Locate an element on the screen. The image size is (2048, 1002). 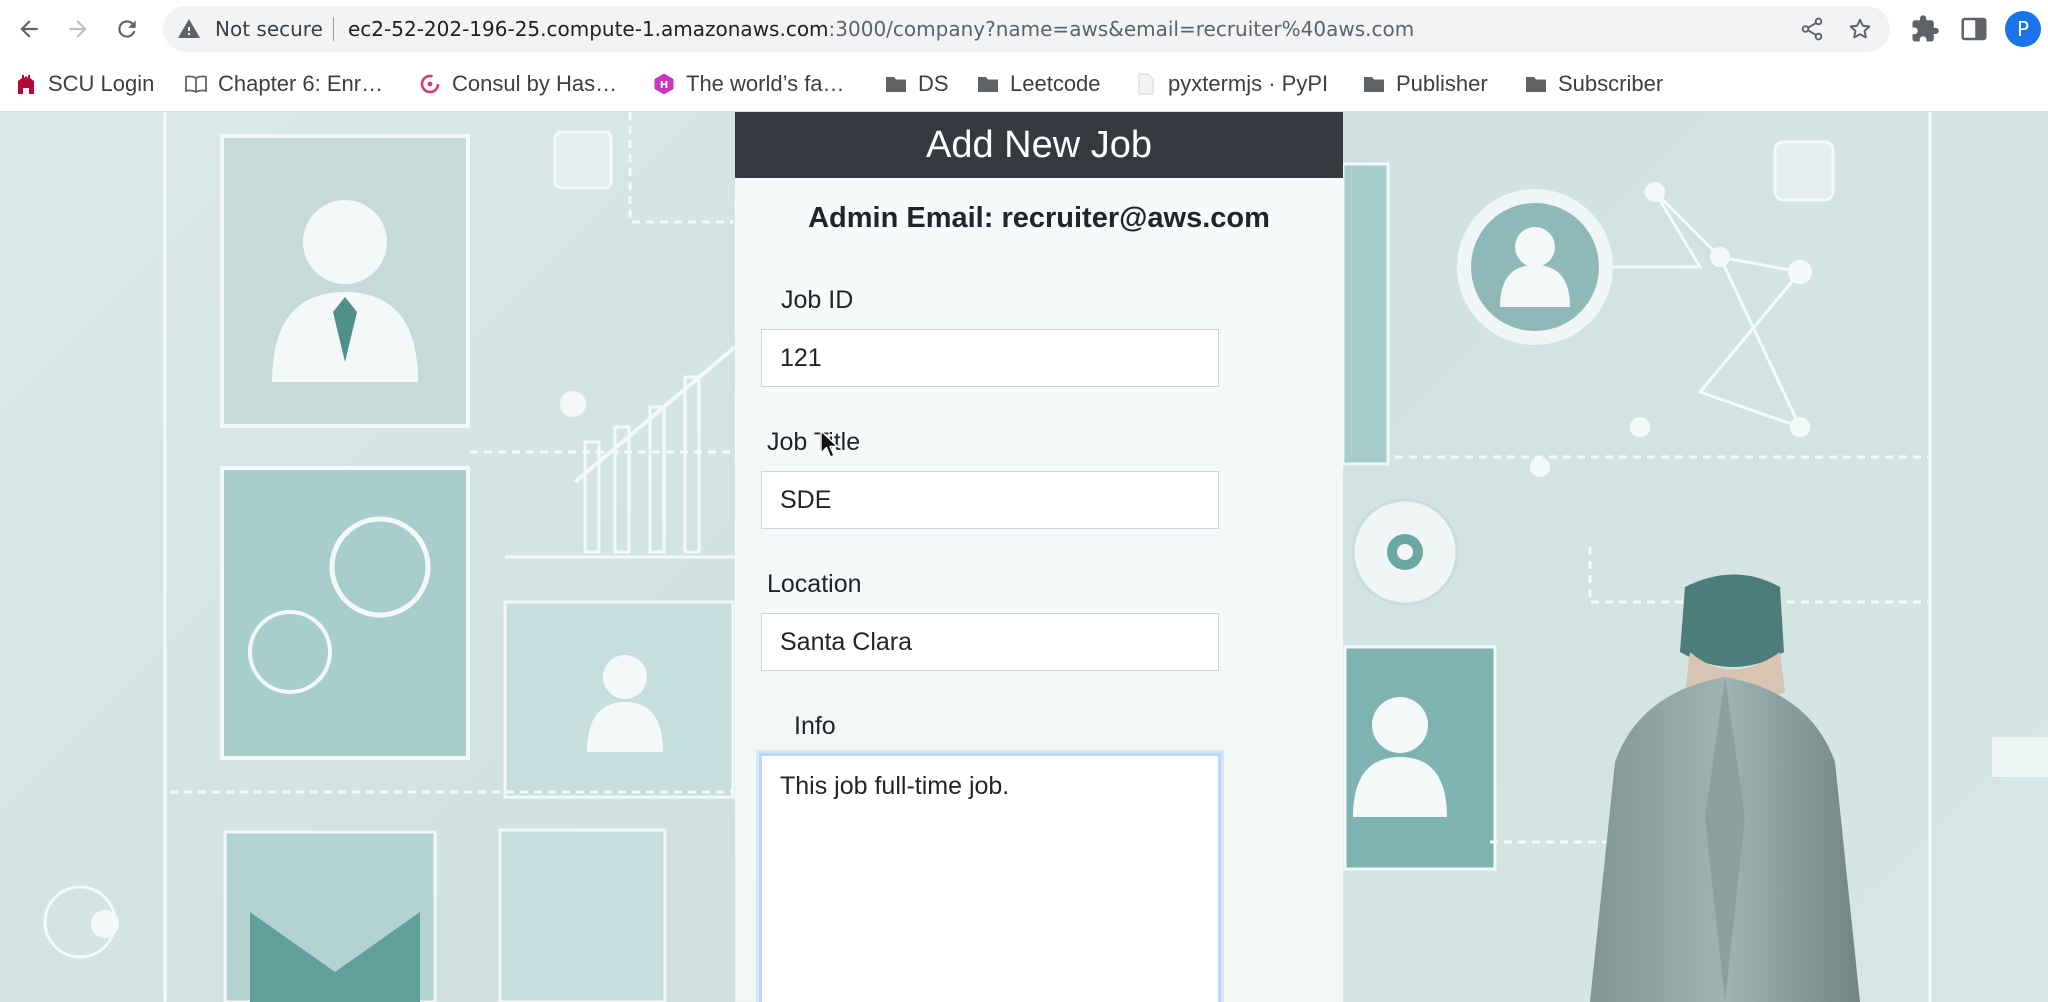
bookmark-folder-leetcode: Leetcode is located at coordinates (1038, 84).